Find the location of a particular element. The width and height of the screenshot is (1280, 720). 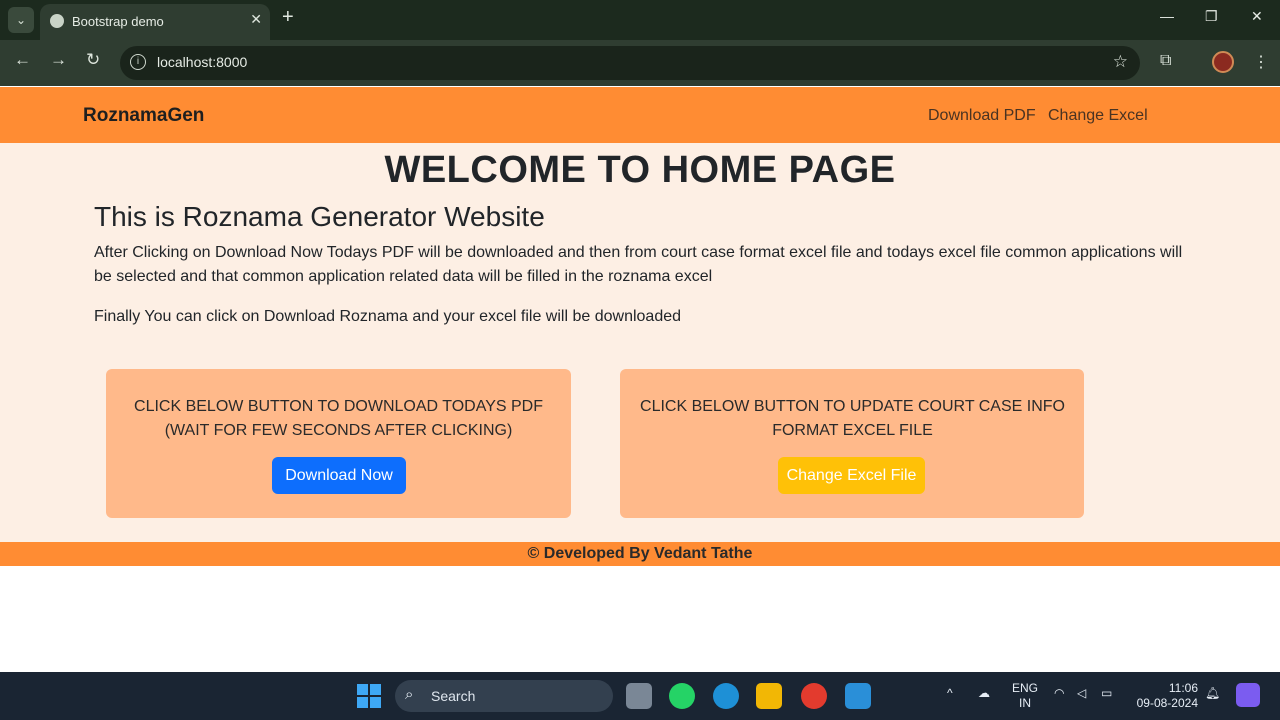

new-tab-button: + is located at coordinates (288, 17).